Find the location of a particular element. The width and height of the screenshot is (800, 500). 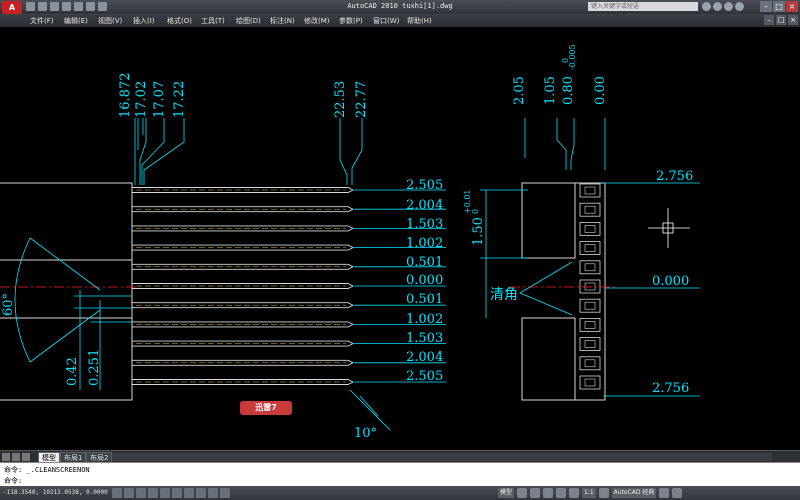

showmotion-icon is located at coordinates (574, 493).